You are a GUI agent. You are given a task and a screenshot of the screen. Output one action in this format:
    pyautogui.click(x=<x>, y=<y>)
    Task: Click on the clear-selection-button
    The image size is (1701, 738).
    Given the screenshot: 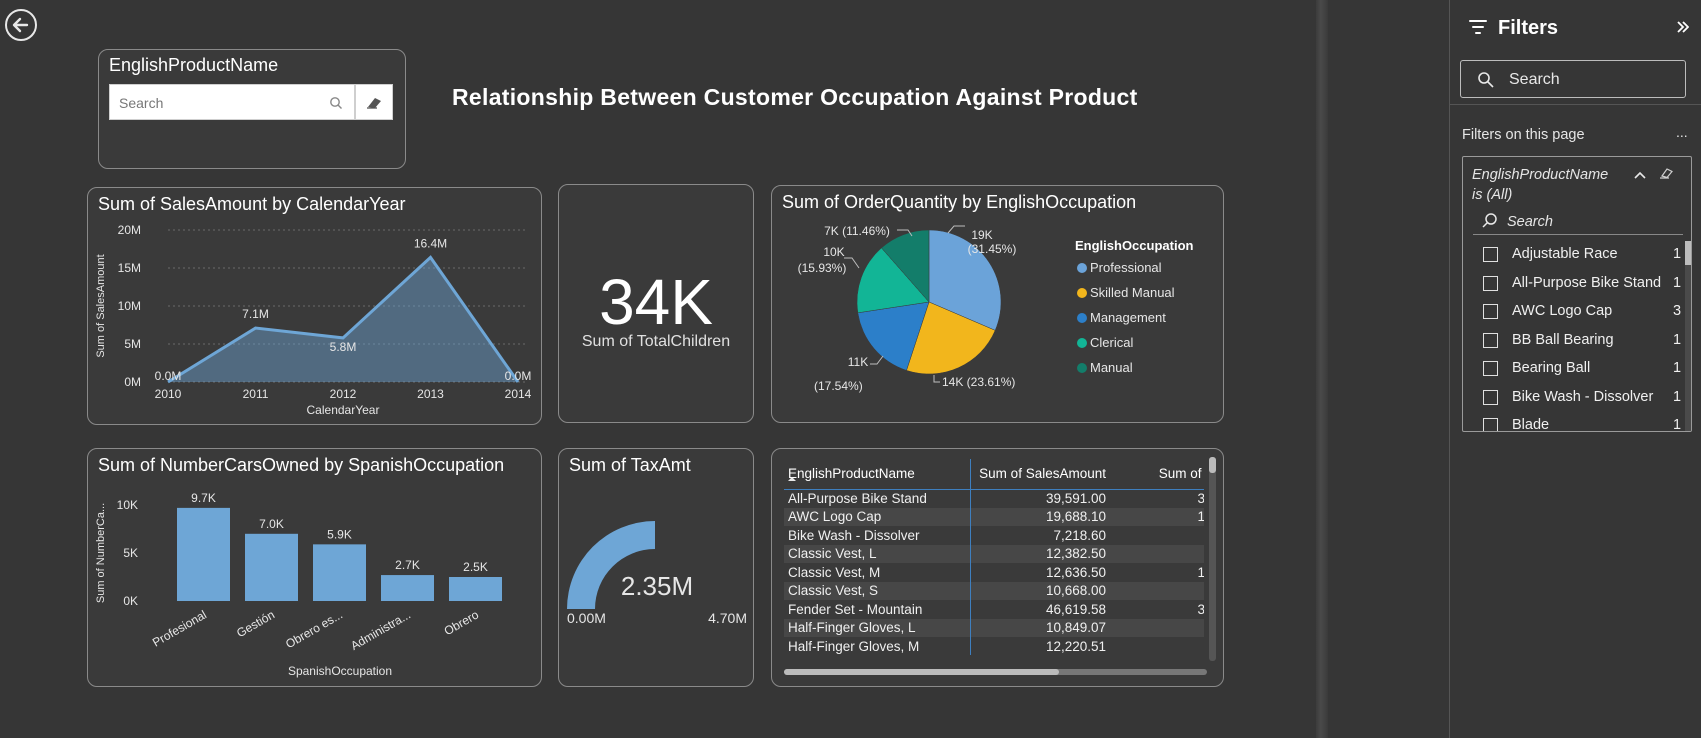 What is the action you would take?
    pyautogui.click(x=374, y=102)
    